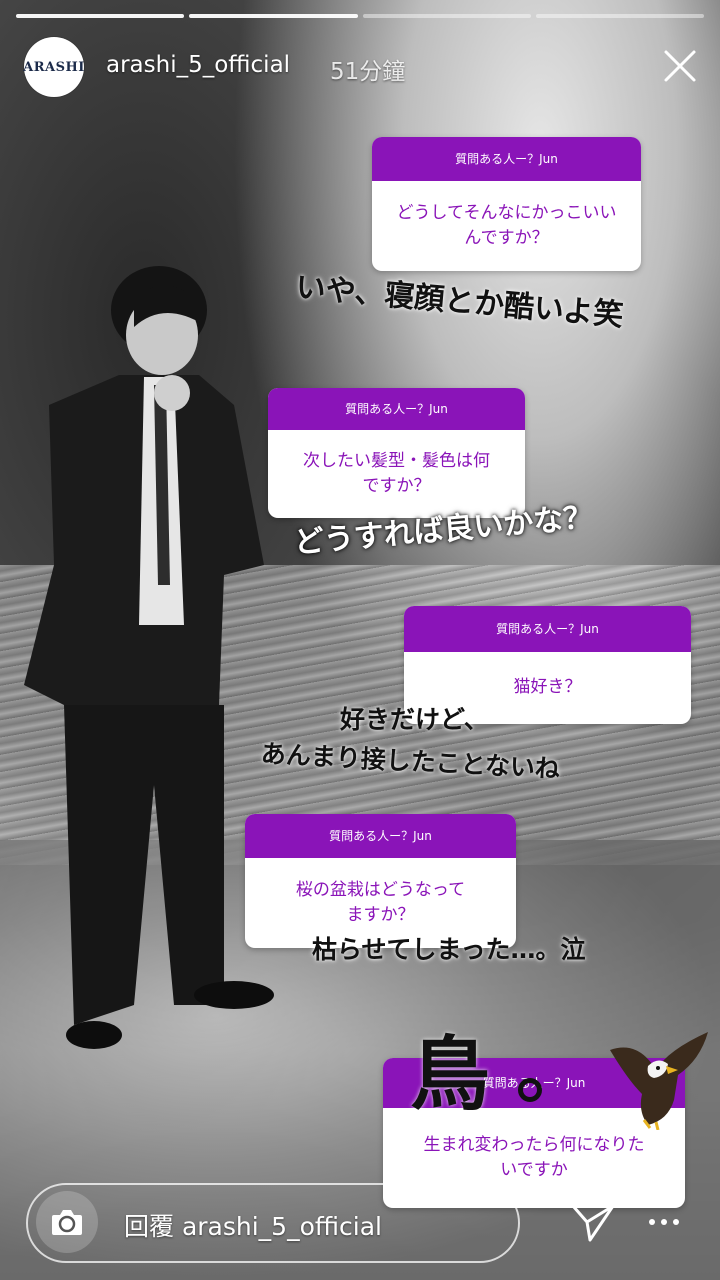 This screenshot has height=1280, width=720. I want to click on question-line: 次したい髪型・髪色は何, so click(396, 460).